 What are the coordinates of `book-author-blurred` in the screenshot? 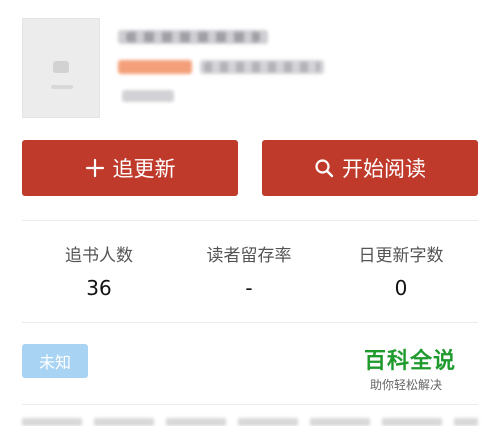 It's located at (148, 96).